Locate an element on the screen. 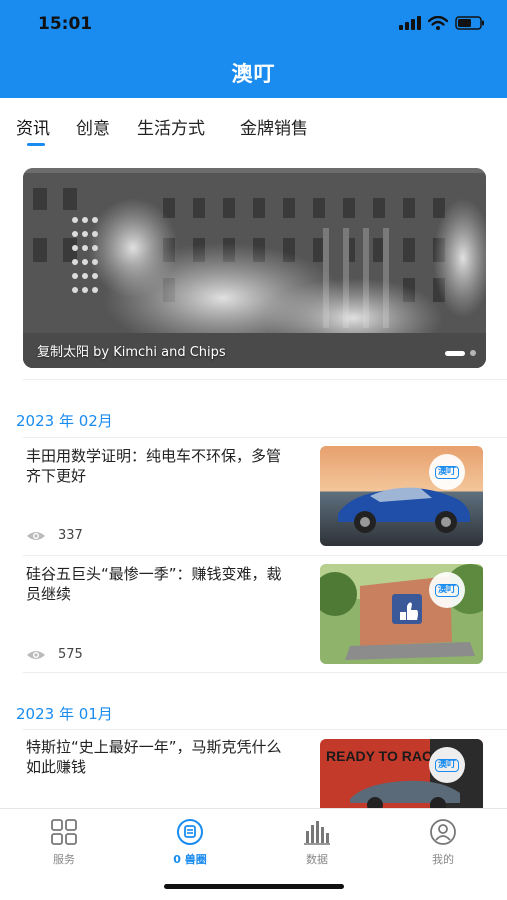 Image resolution: width=507 pixels, height=900 pixels. nav-profile: 我的 is located at coordinates (443, 842).